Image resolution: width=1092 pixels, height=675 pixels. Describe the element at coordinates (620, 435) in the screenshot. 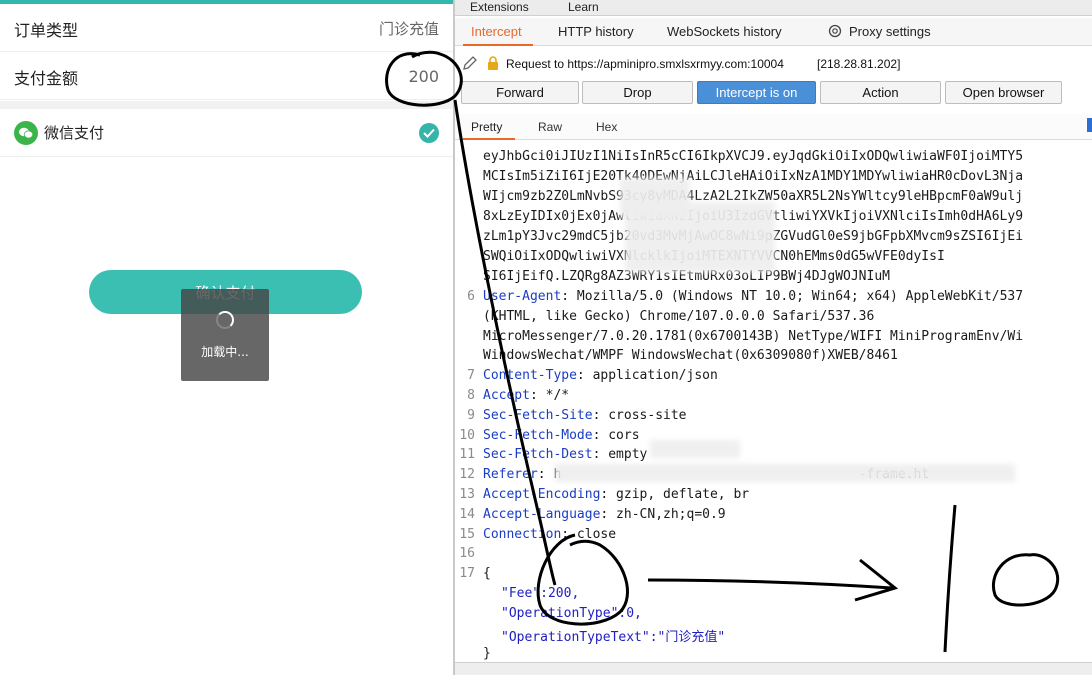

I see `header-value: cors` at that location.